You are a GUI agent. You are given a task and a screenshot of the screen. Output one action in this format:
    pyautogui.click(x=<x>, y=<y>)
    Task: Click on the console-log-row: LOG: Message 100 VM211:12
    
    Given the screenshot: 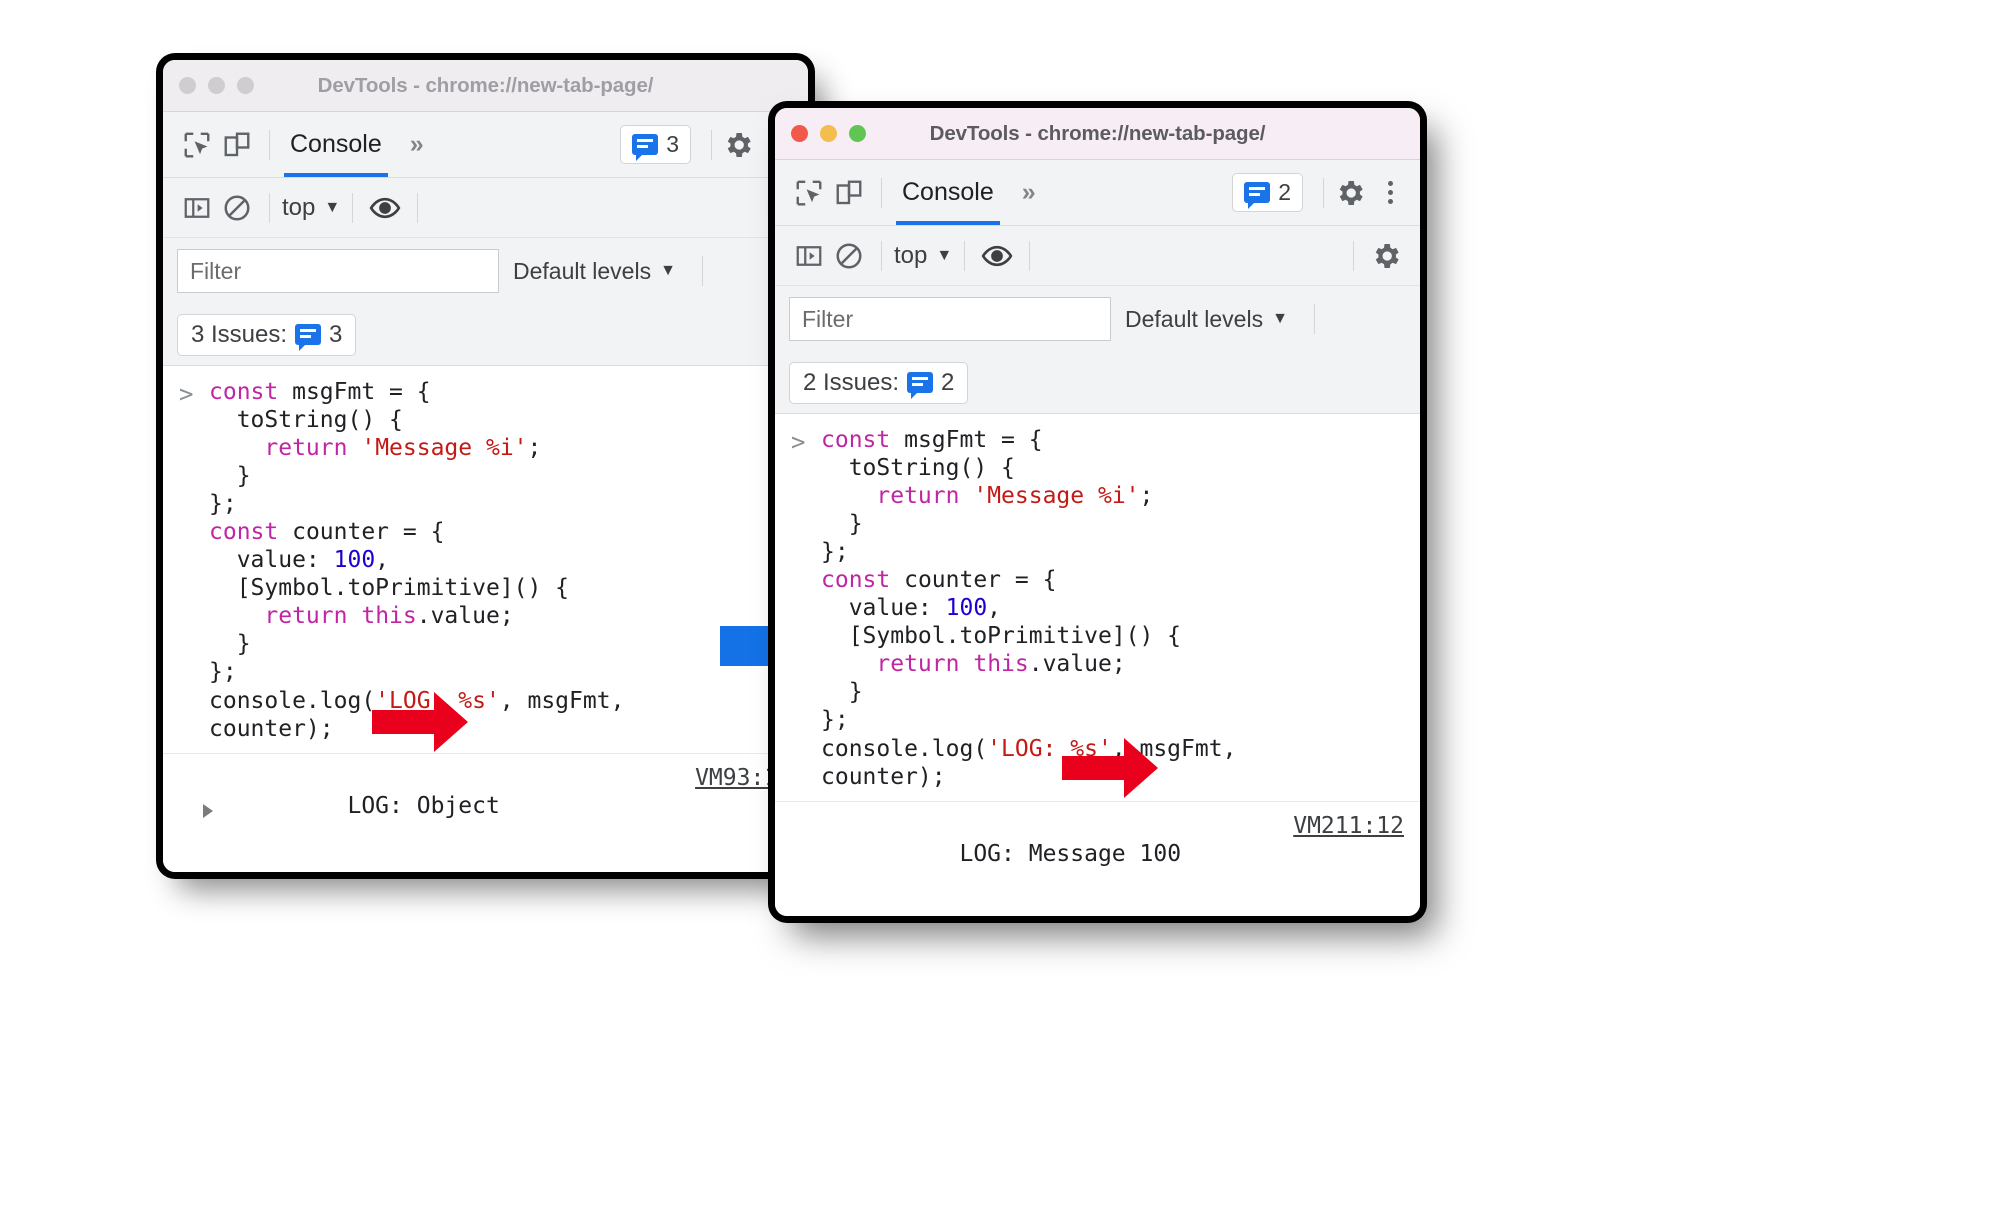 What is the action you would take?
    pyautogui.click(x=1097, y=858)
    